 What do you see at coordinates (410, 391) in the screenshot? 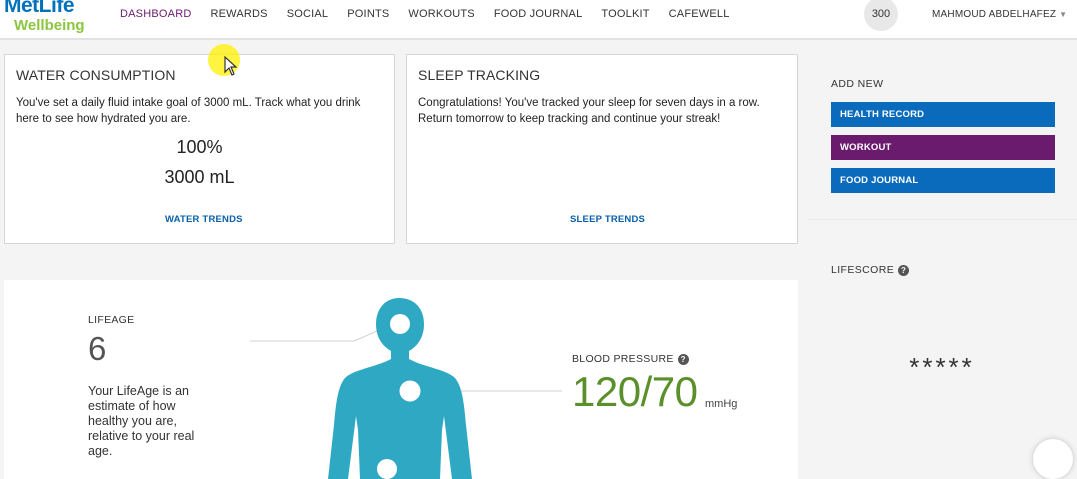
I see `heart-marker` at bounding box center [410, 391].